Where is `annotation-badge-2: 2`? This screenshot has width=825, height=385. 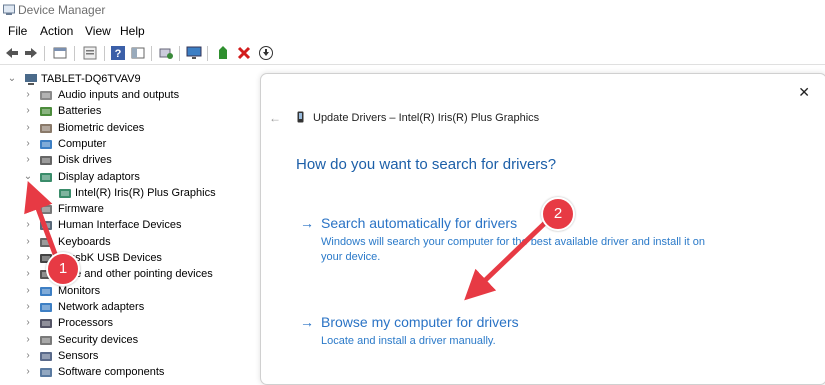 annotation-badge-2: 2 is located at coordinates (558, 214).